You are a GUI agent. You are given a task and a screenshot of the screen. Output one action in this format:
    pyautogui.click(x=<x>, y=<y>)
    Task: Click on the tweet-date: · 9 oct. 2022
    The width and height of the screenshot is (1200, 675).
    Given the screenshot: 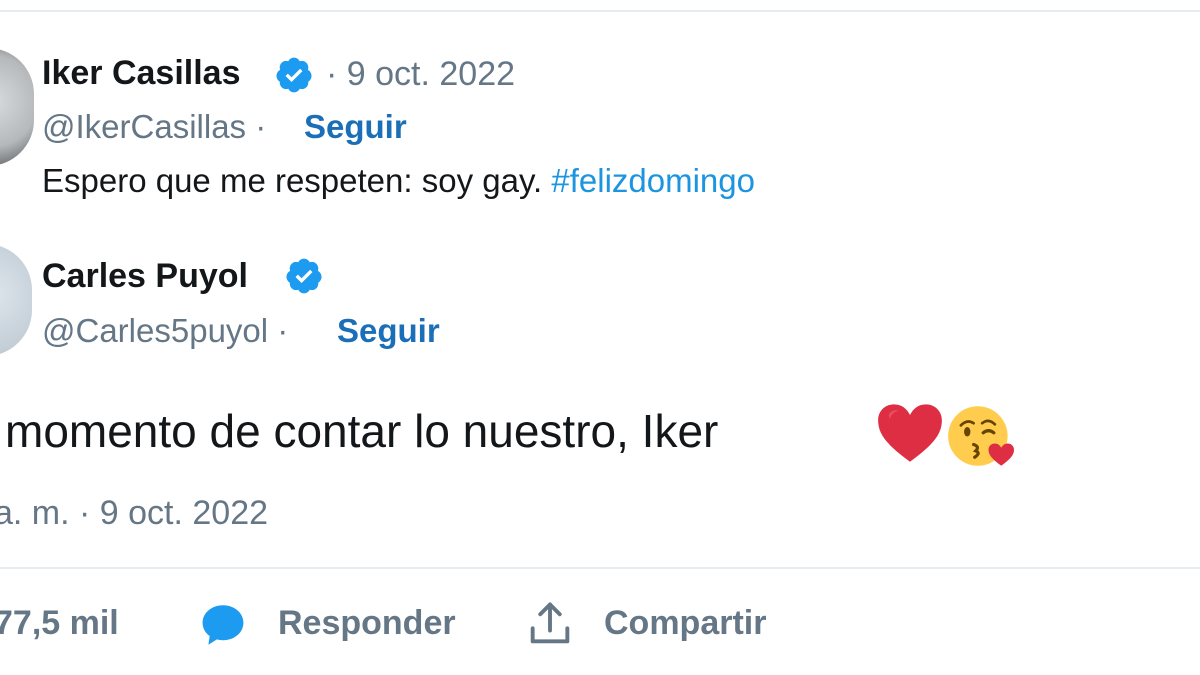 What is the action you would take?
    pyautogui.click(x=420, y=74)
    